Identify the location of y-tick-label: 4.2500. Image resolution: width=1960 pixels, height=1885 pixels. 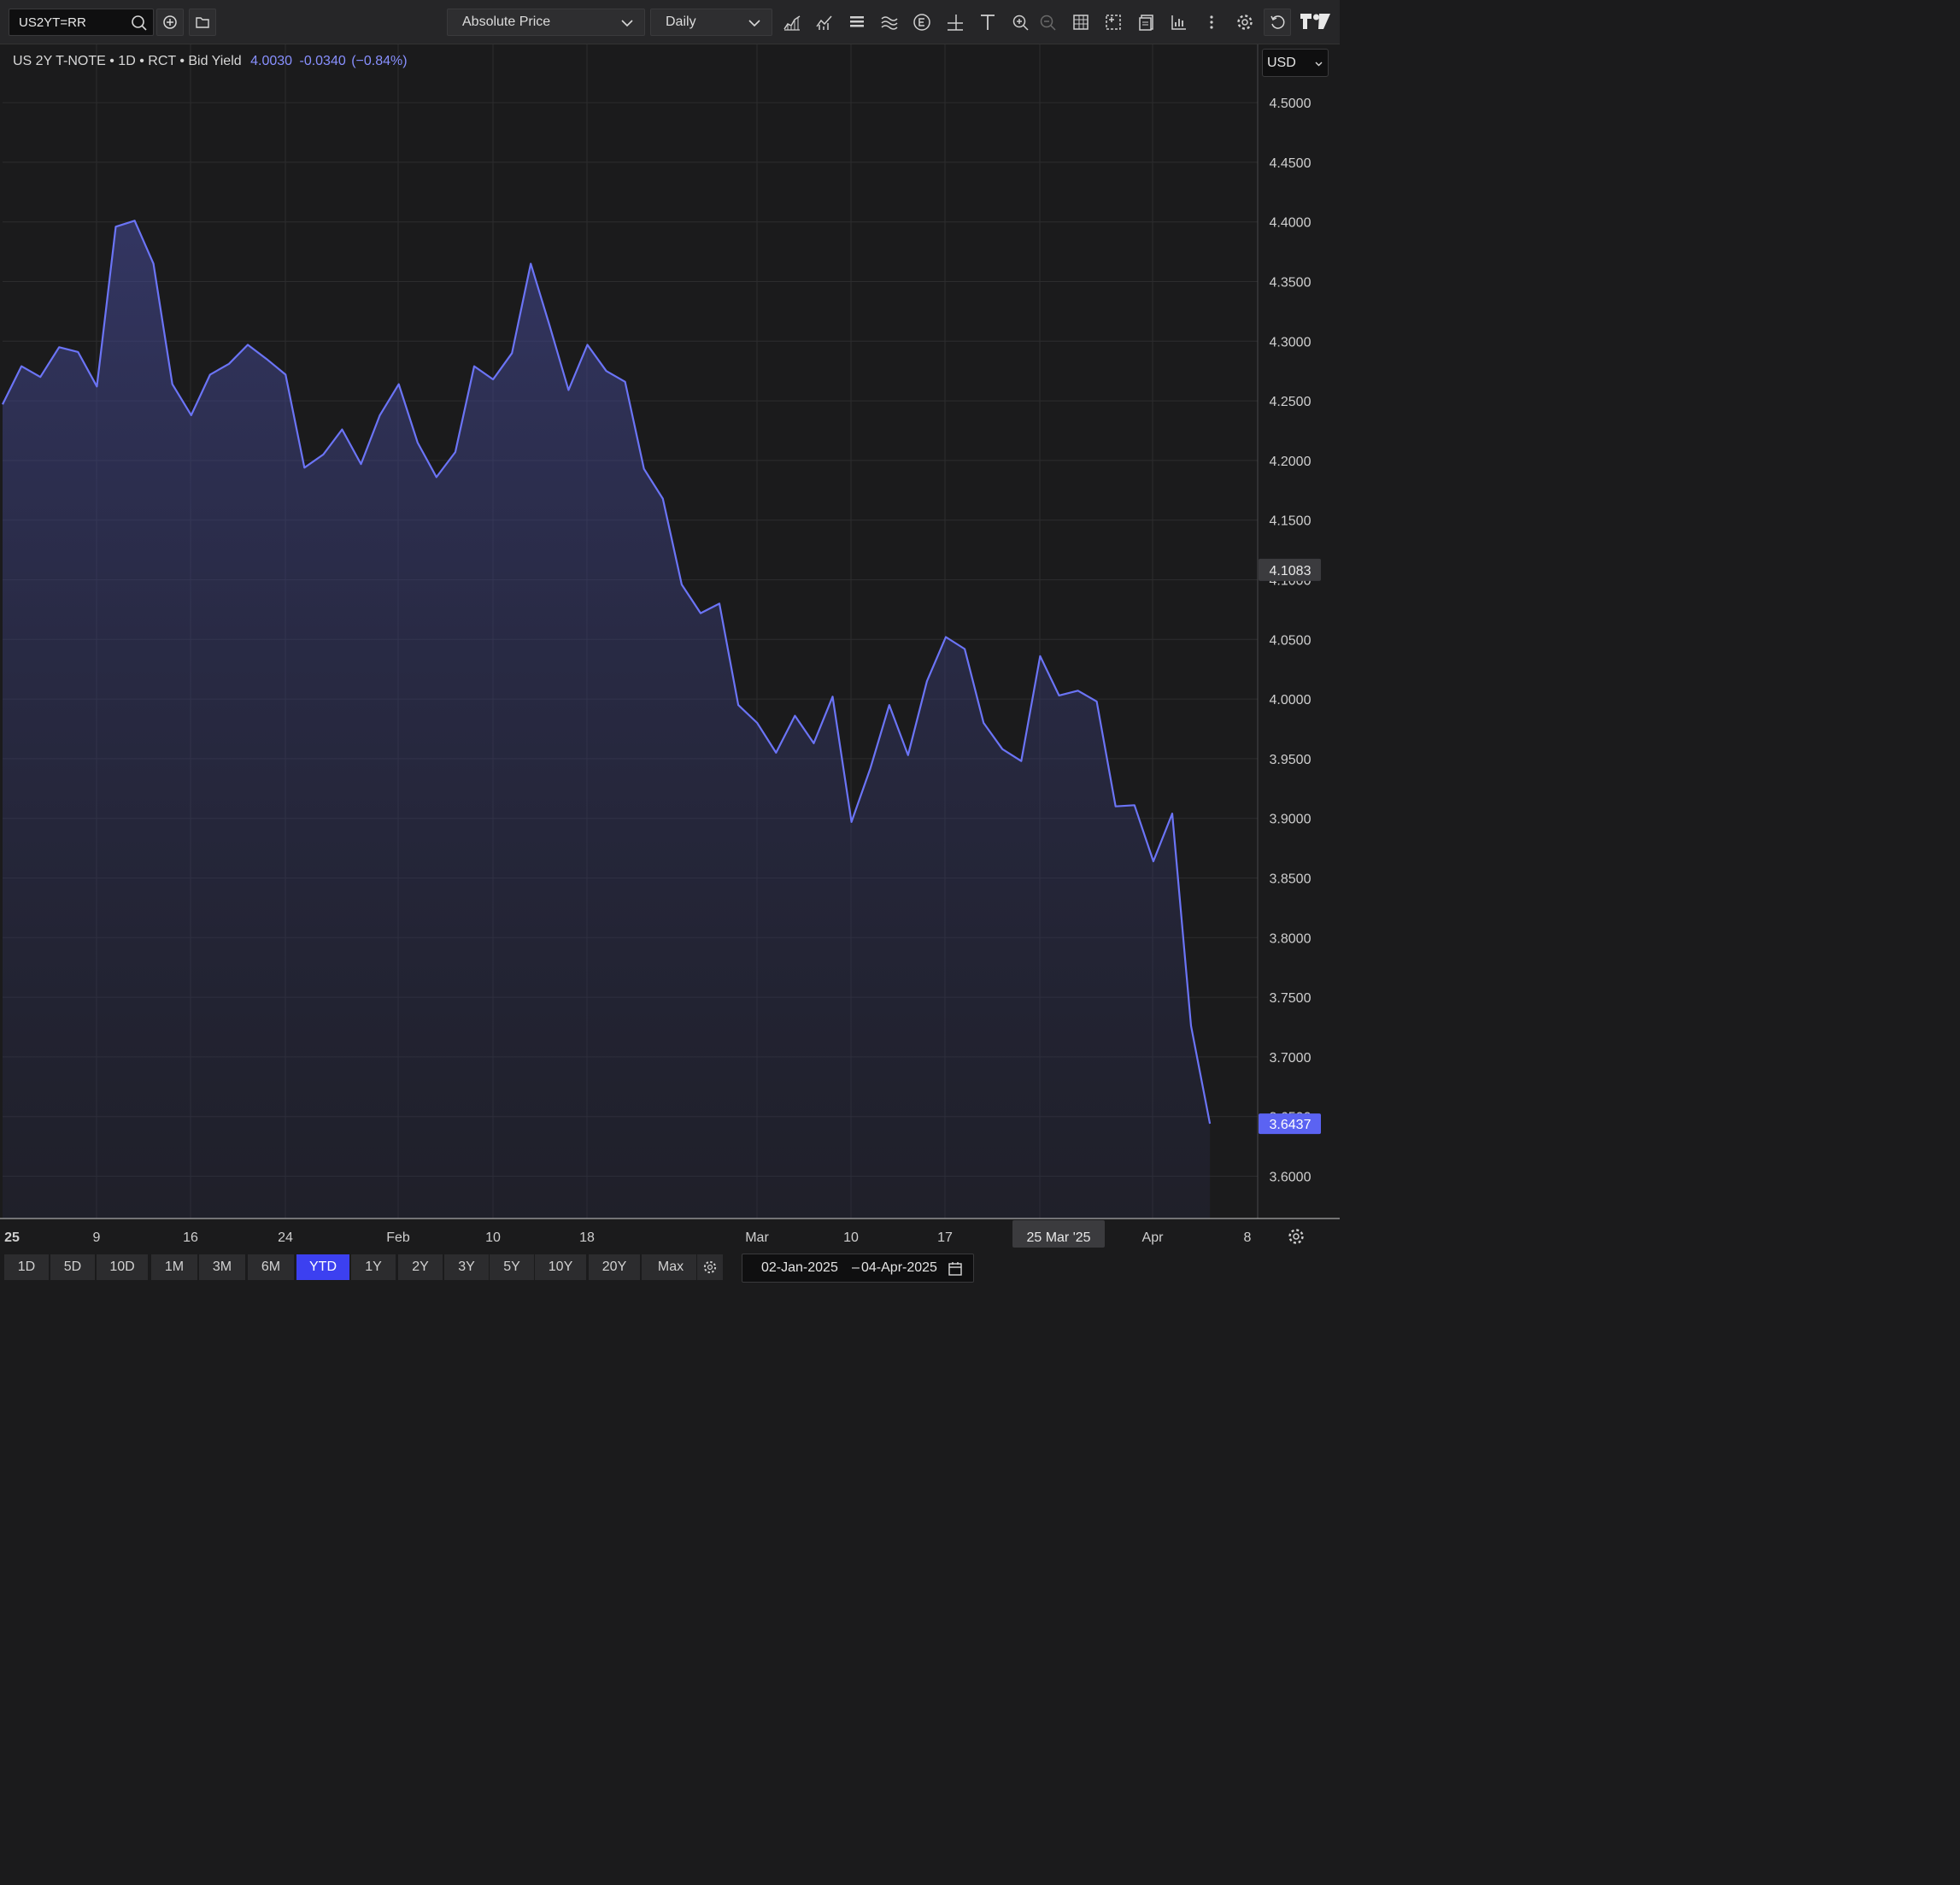
(1291, 402).